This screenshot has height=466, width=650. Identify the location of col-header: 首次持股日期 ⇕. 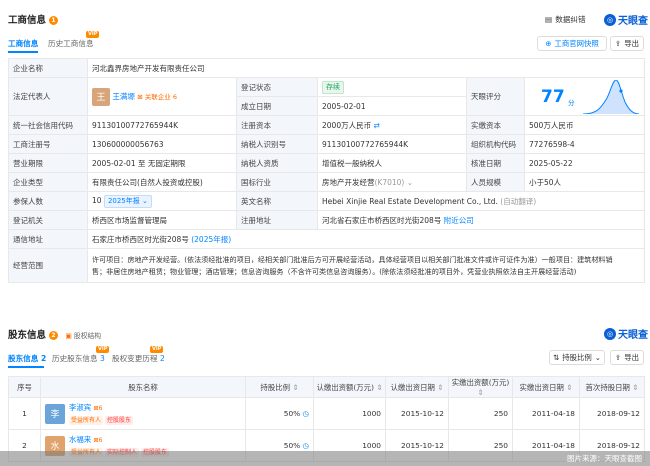
(612, 387).